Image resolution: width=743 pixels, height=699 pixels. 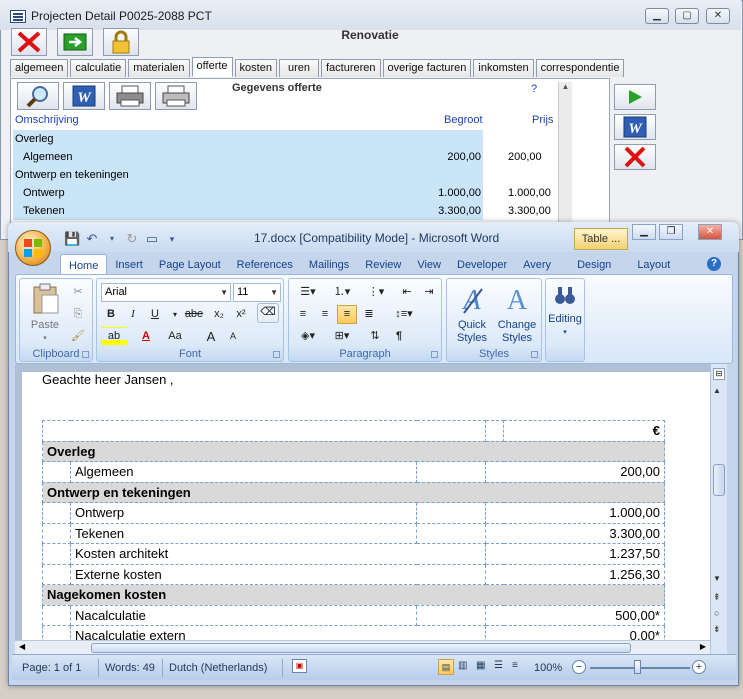 What do you see at coordinates (298, 68) in the screenshot?
I see `tab-uren: uren` at bounding box center [298, 68].